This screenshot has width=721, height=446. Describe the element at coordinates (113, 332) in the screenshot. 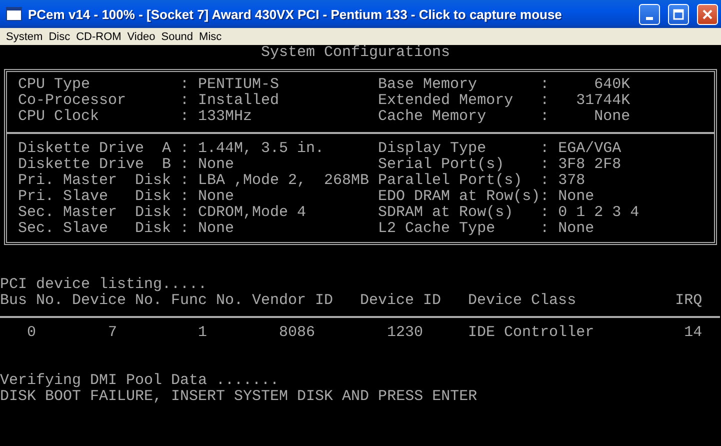

I see `table-cell: 7` at that location.